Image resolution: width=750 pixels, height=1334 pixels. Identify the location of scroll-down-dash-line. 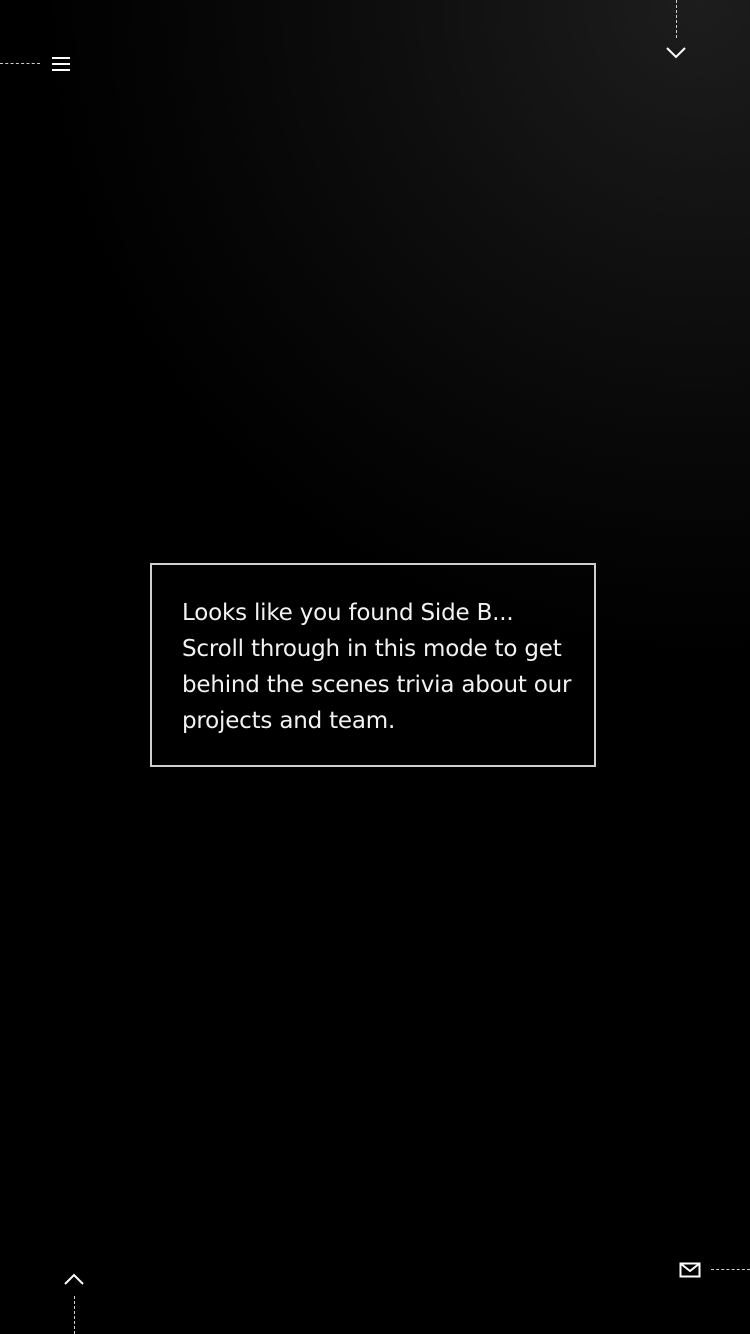
(676, 19).